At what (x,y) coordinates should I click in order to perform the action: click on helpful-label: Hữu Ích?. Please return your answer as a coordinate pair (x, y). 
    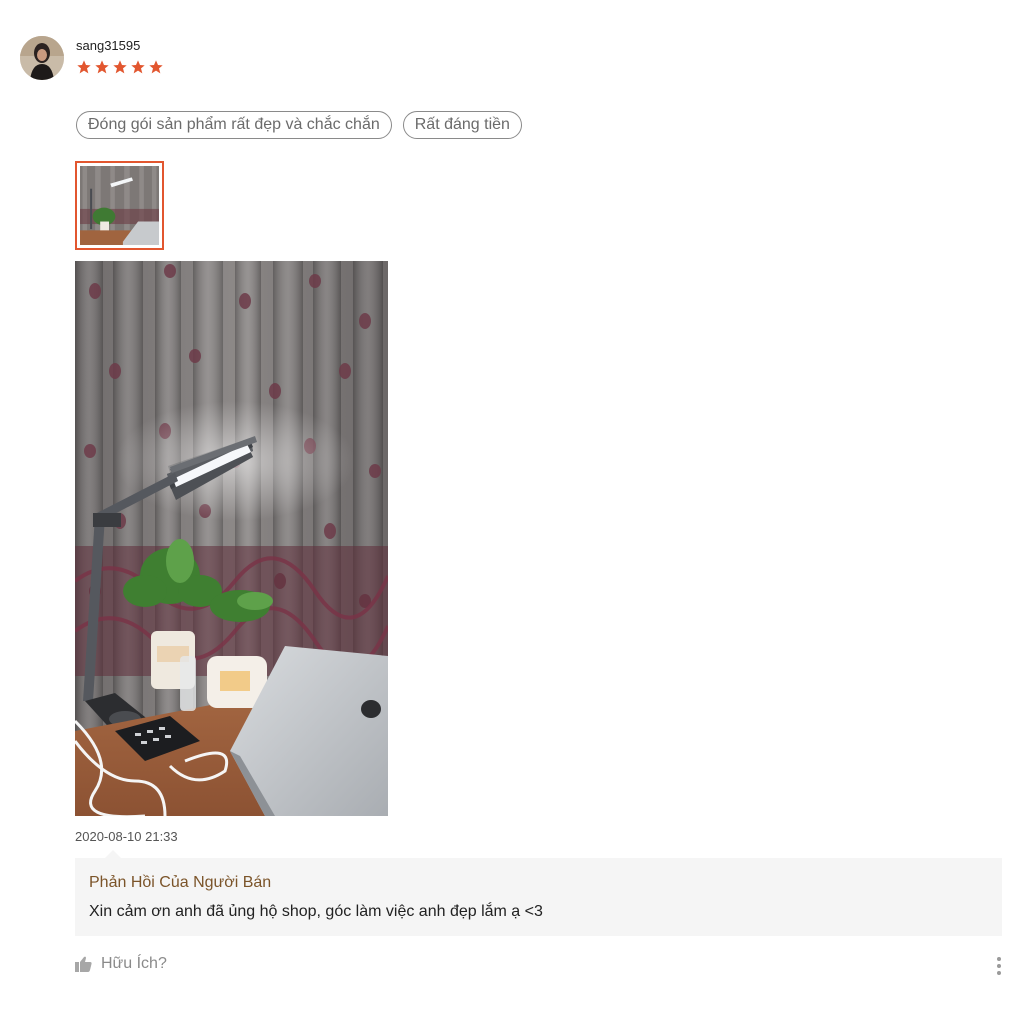
    Looking at the image, I should click on (134, 963).